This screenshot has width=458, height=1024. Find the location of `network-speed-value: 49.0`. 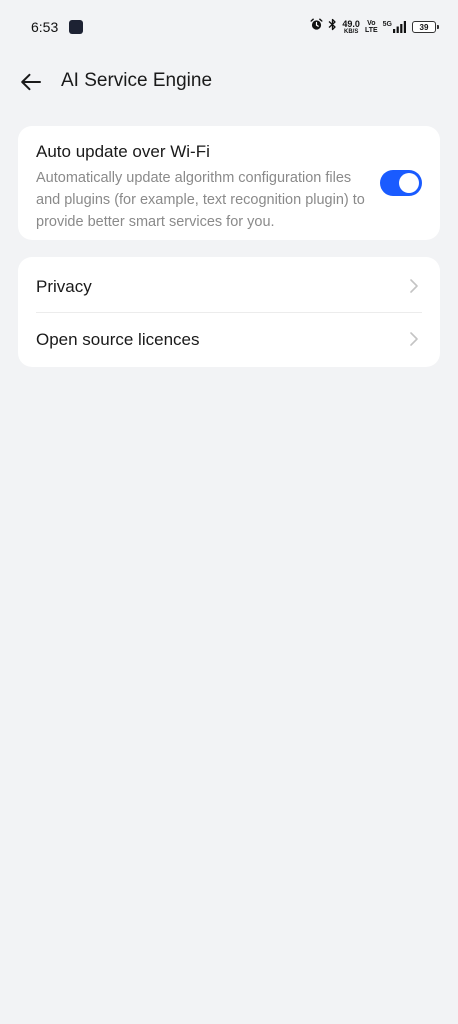

network-speed-value: 49.0 is located at coordinates (351, 23).